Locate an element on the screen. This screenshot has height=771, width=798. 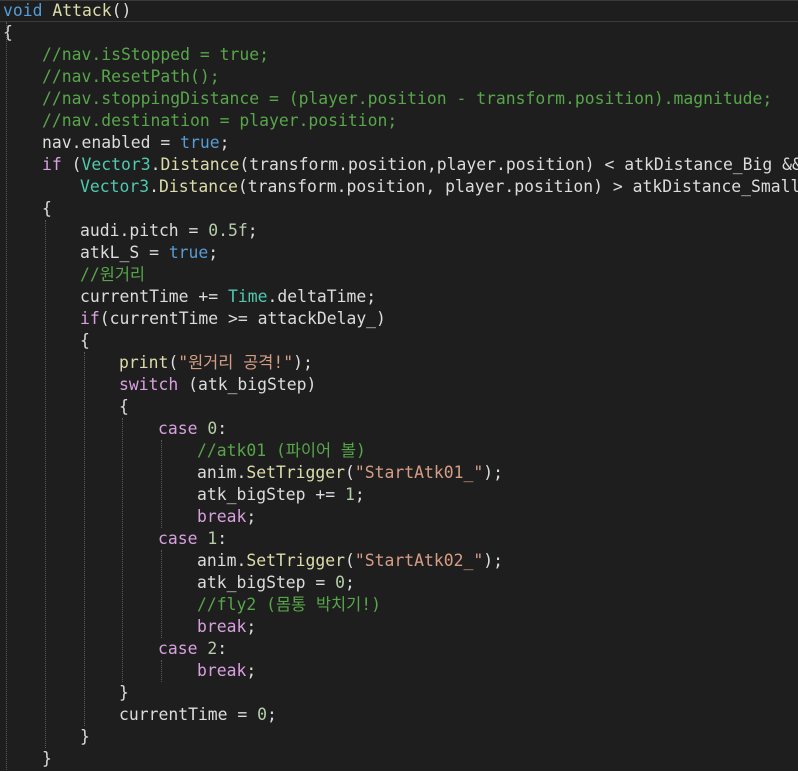
code-line: currentTime += Time.deltaTime; is located at coordinates (399, 297).